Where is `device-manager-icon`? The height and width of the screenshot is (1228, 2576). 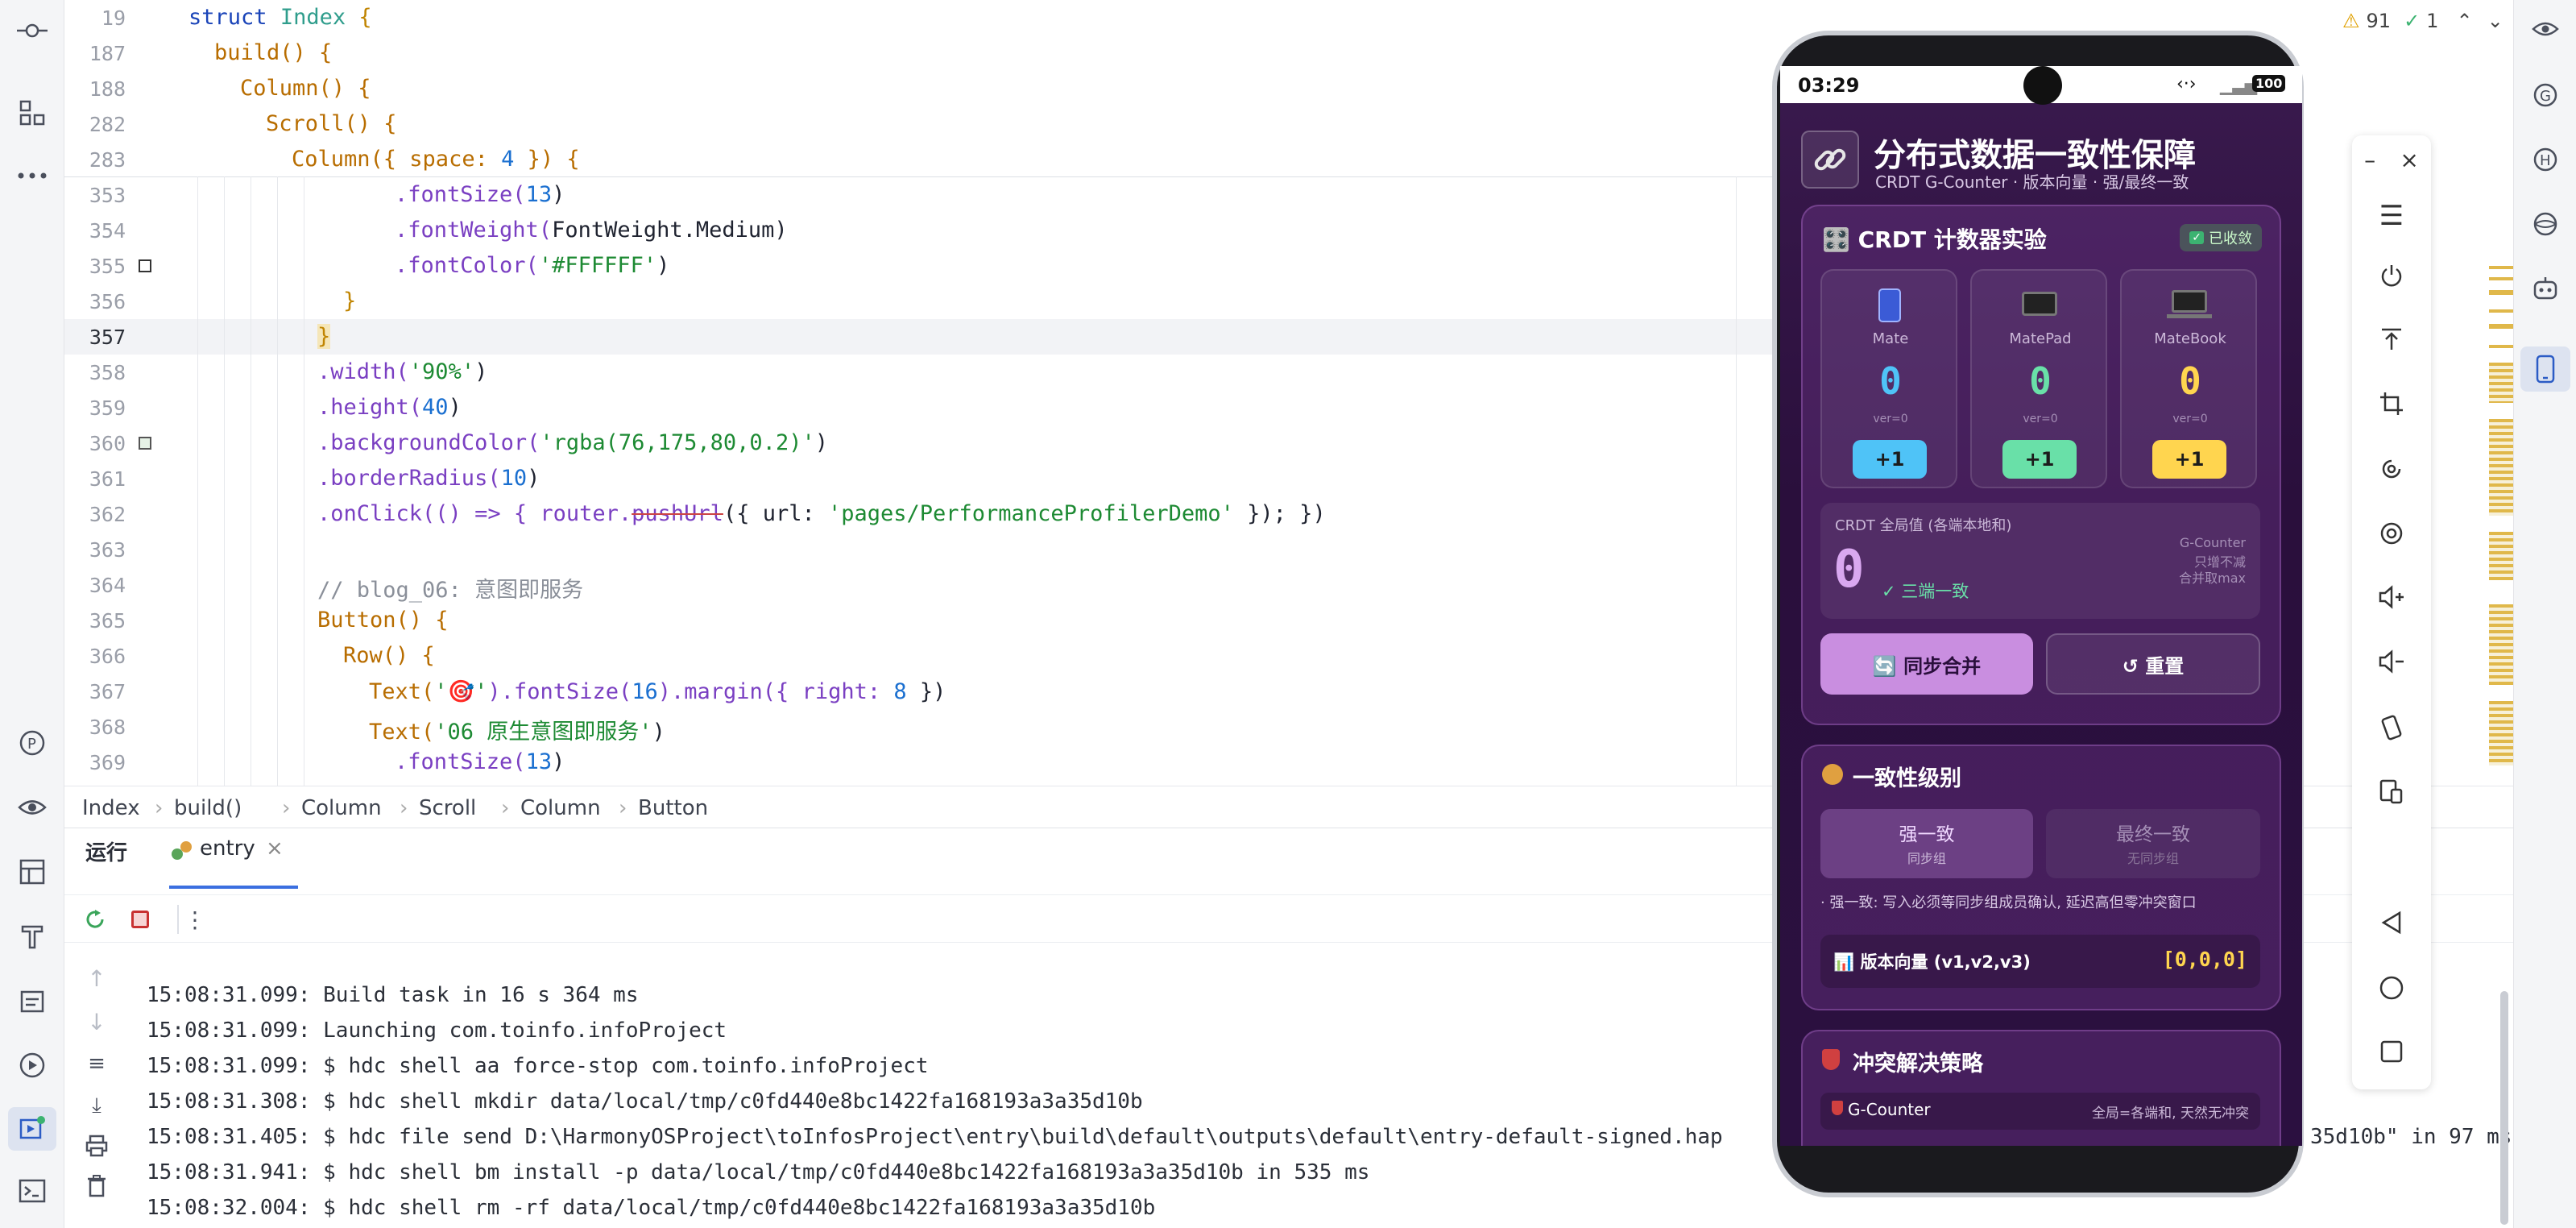 device-manager-icon is located at coordinates (2545, 369).